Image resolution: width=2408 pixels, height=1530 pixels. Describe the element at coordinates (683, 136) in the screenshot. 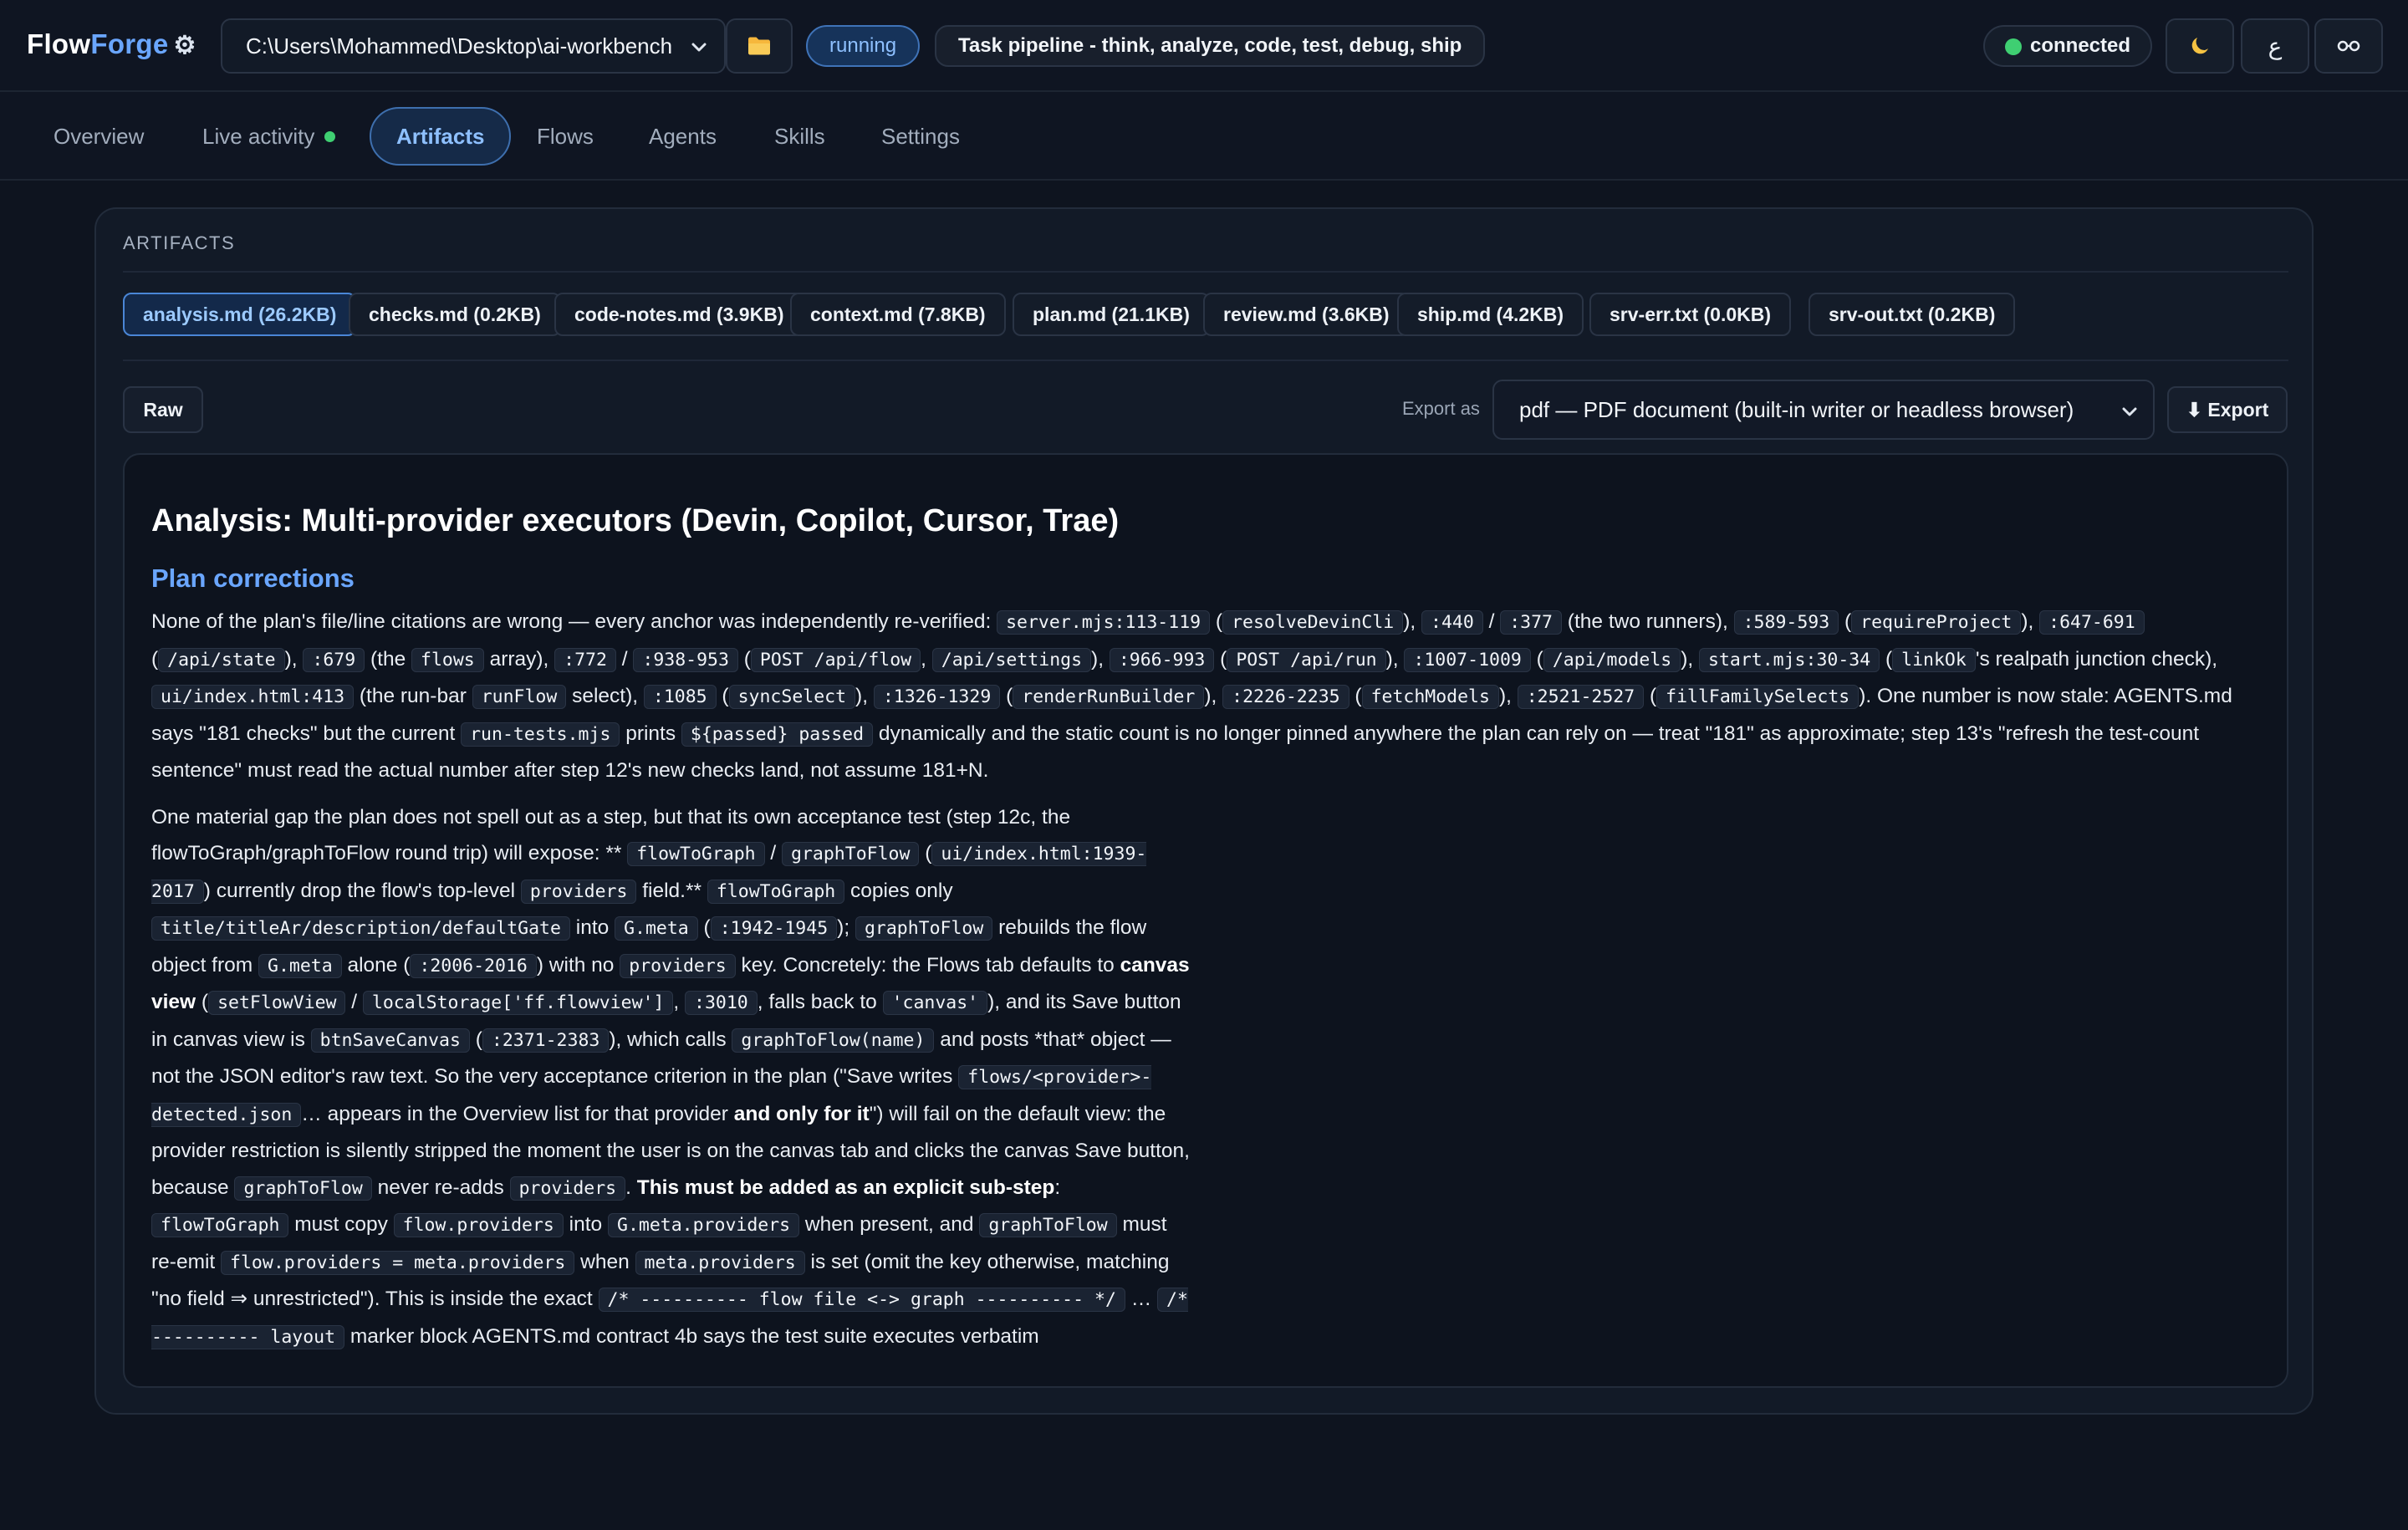

I see `tab-agents: Agents` at that location.